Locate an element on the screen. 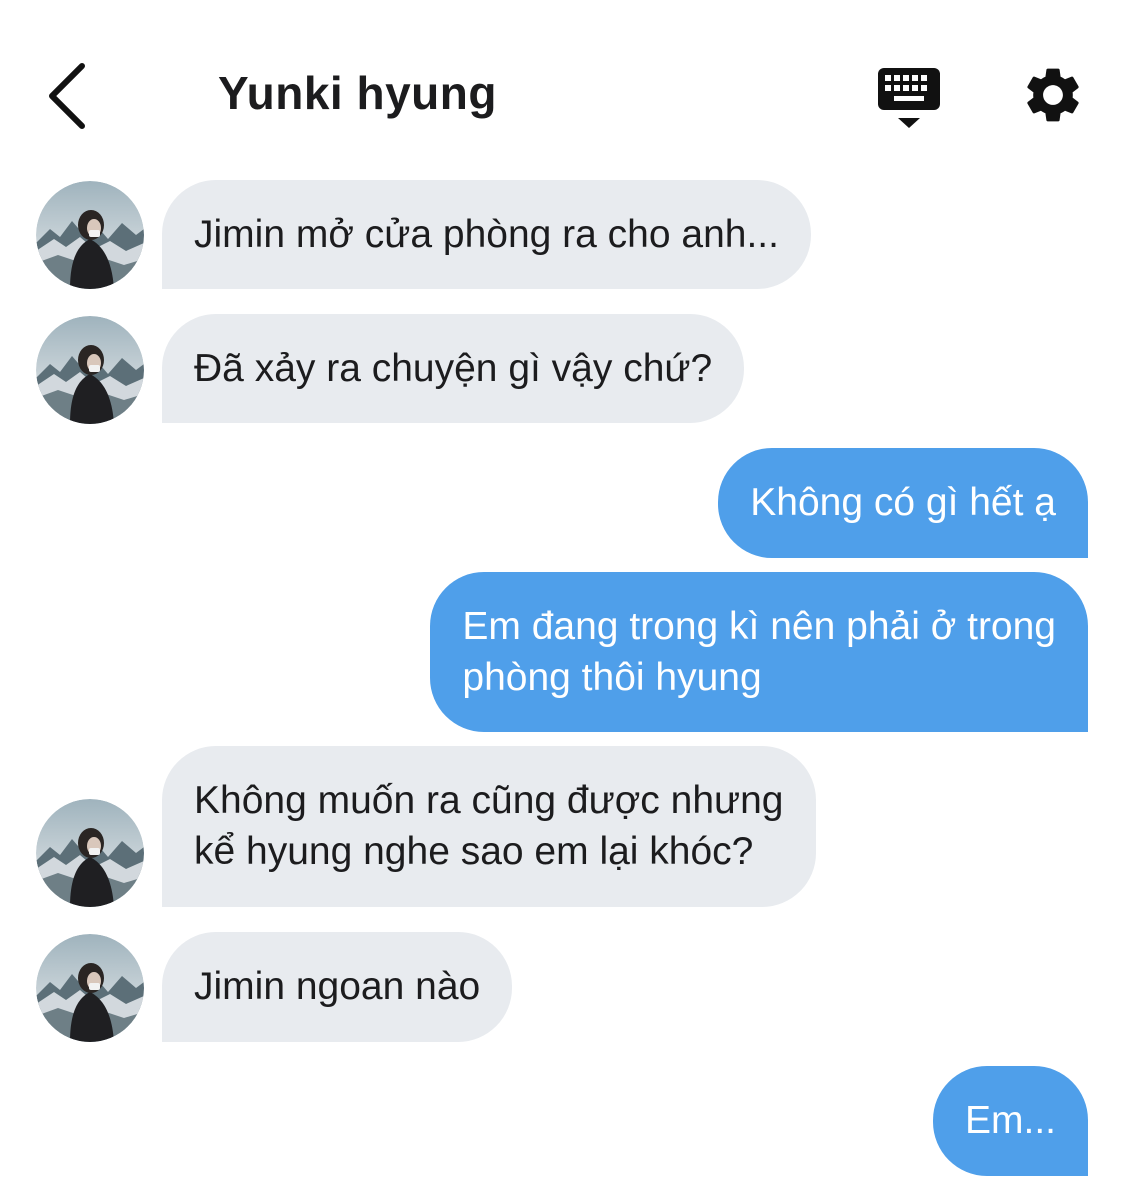 The width and height of the screenshot is (1125, 1184). message-text: Đã xảy ra chuyện gì vậy chứ? is located at coordinates (453, 368).